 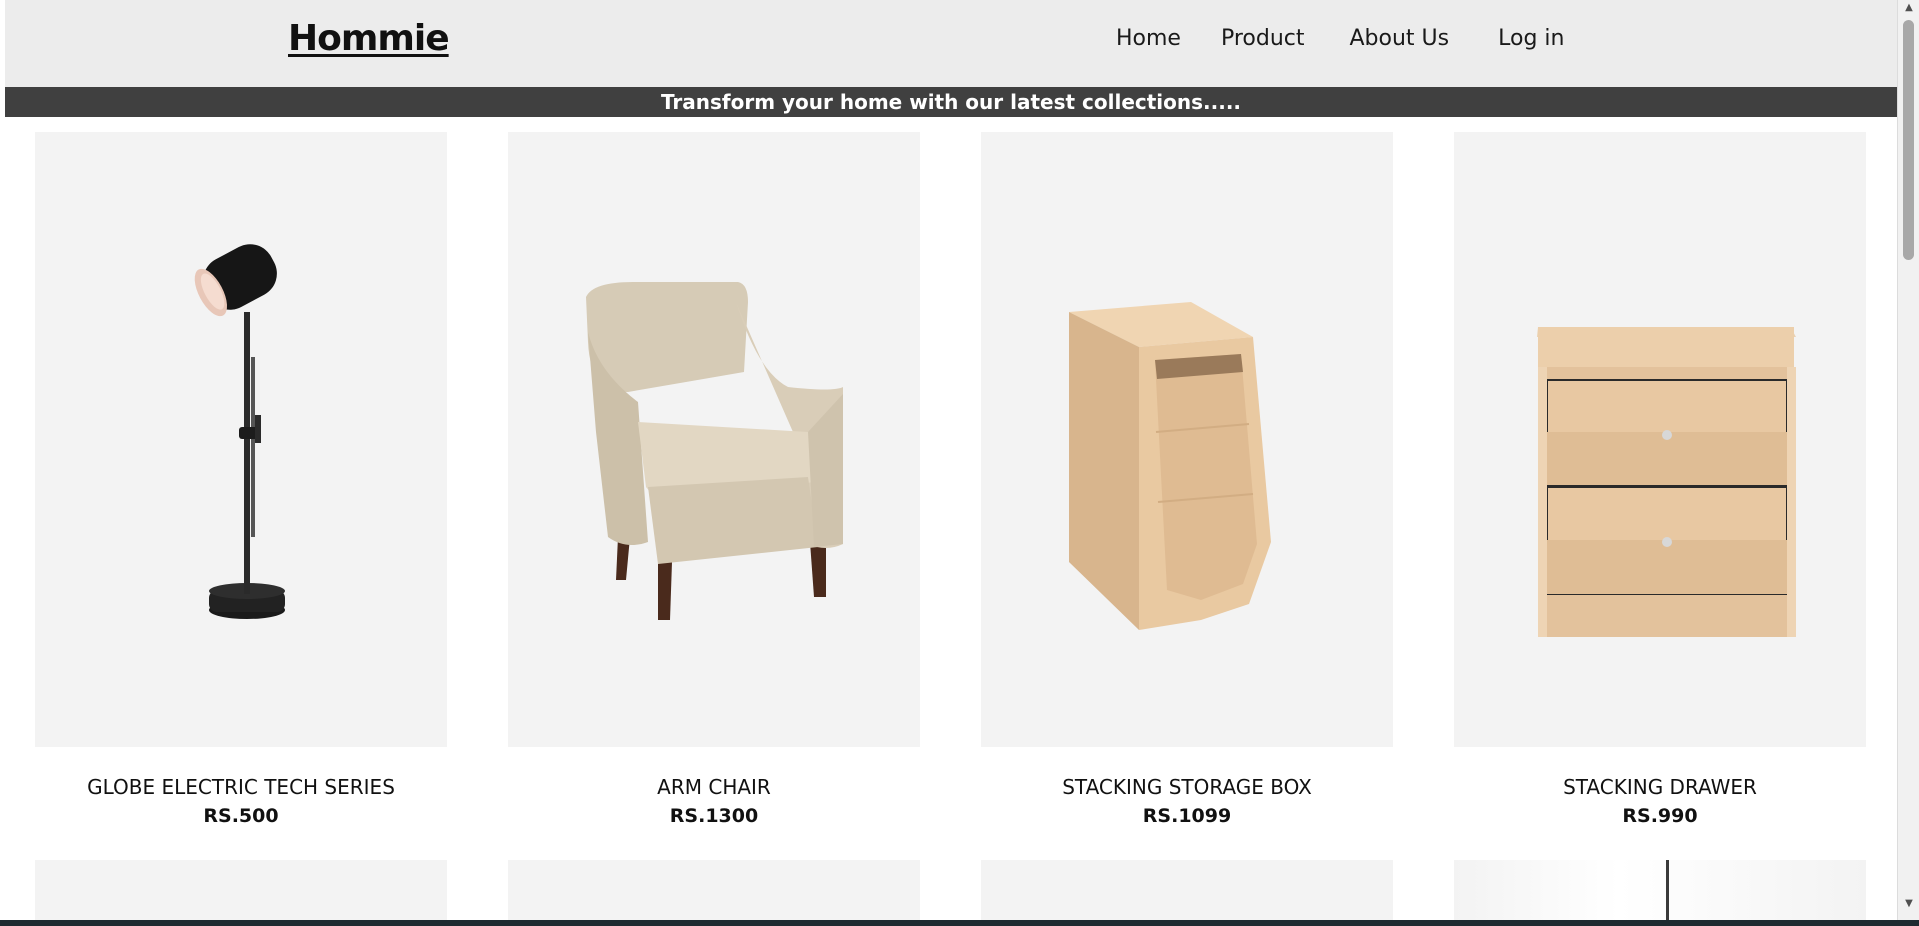 I want to click on drawer-icon, so click(x=1666, y=482).